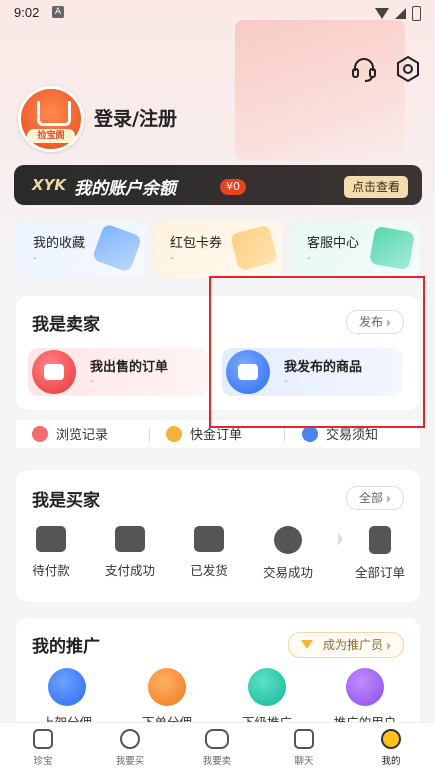 This screenshot has height=774, width=435. I want to click on pending-payment-label: 待付款, so click(51, 570).